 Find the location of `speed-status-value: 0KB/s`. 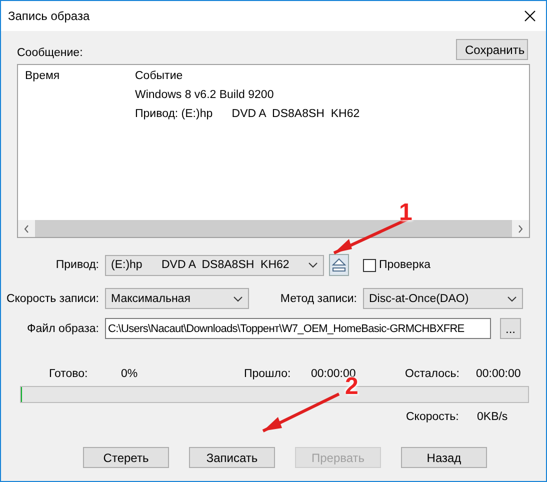

speed-status-value: 0KB/s is located at coordinates (493, 417).